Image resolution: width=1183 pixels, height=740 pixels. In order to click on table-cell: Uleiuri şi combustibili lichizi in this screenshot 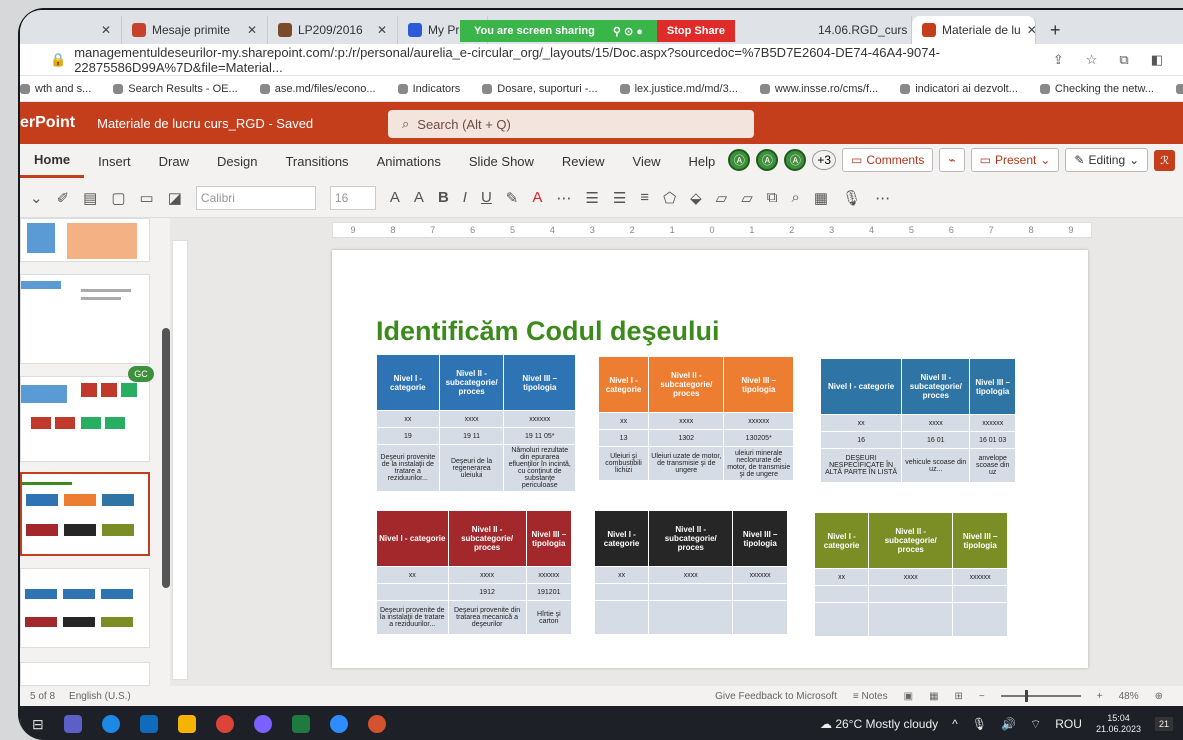, I will do `click(623, 463)`.